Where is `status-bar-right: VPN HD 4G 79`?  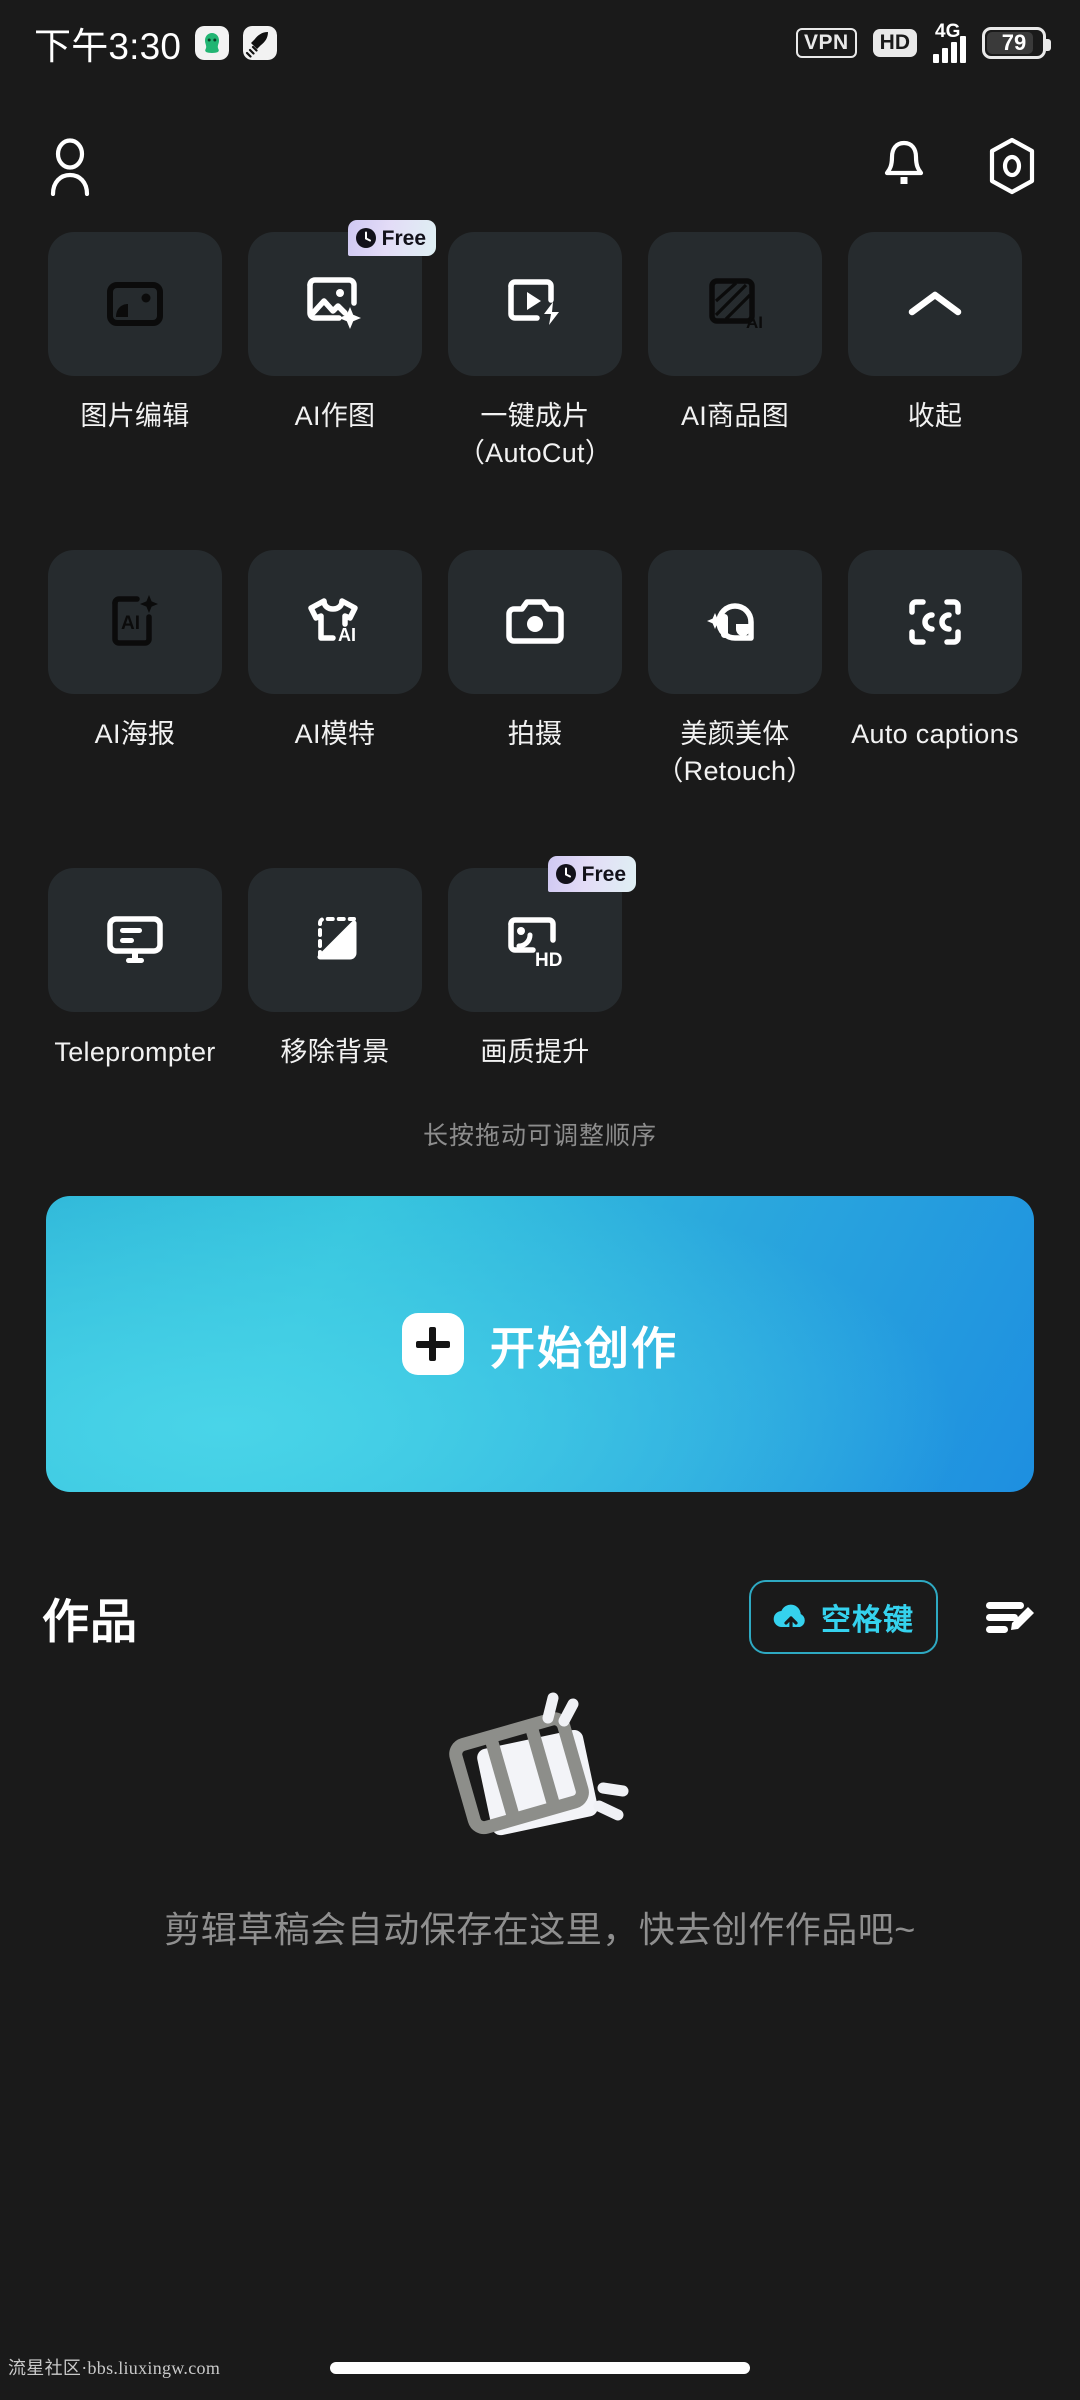
status-bar-right: VPN HD 4G 79 is located at coordinates (923, 42).